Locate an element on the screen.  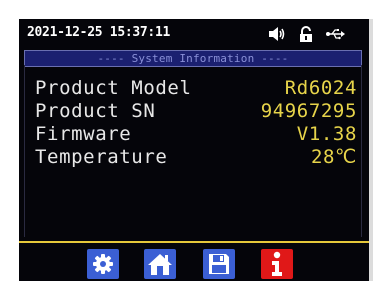
gear-icon is located at coordinates (103, 264).